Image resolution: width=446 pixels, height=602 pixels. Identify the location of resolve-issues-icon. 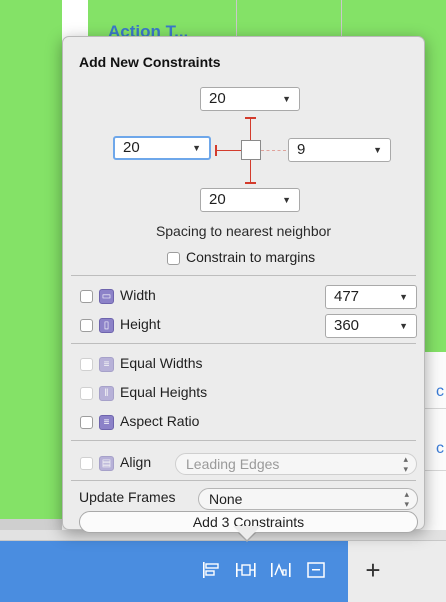
(281, 571).